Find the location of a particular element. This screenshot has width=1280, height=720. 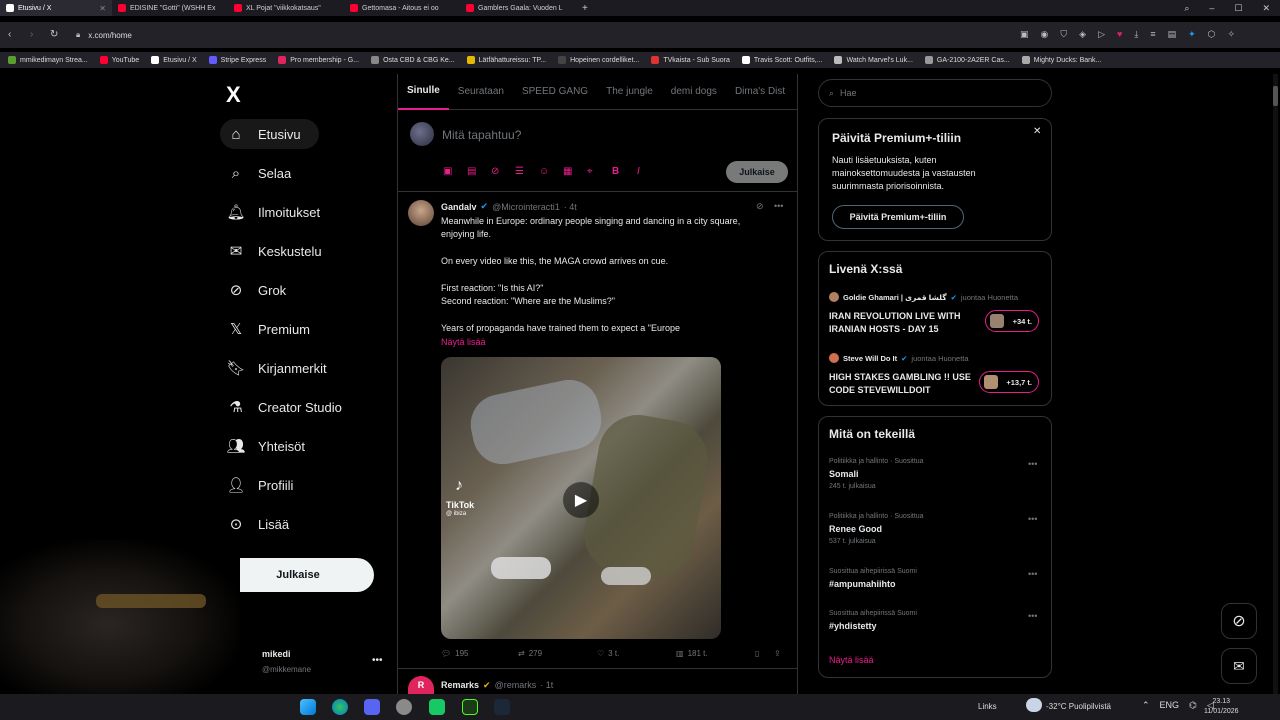

play-icon: ▶ is located at coordinates (581, 500).